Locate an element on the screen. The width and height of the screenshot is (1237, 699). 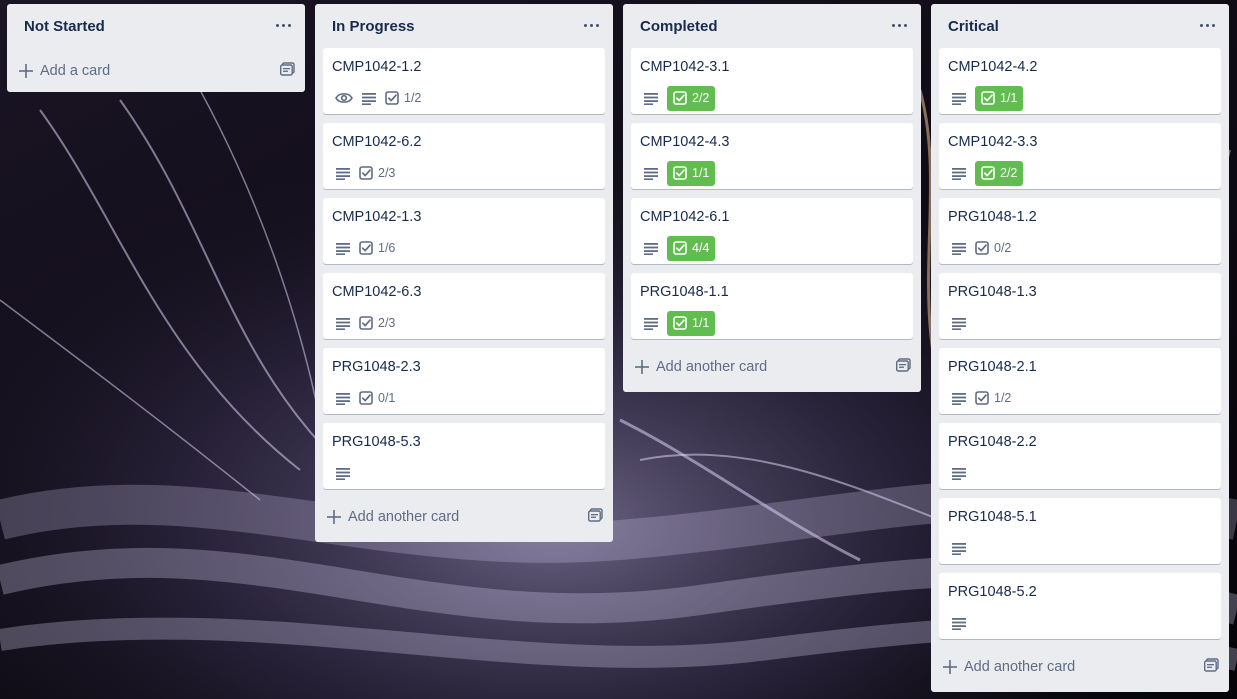
card: CMP1042-1.2 1/2 is located at coordinates (464, 81).